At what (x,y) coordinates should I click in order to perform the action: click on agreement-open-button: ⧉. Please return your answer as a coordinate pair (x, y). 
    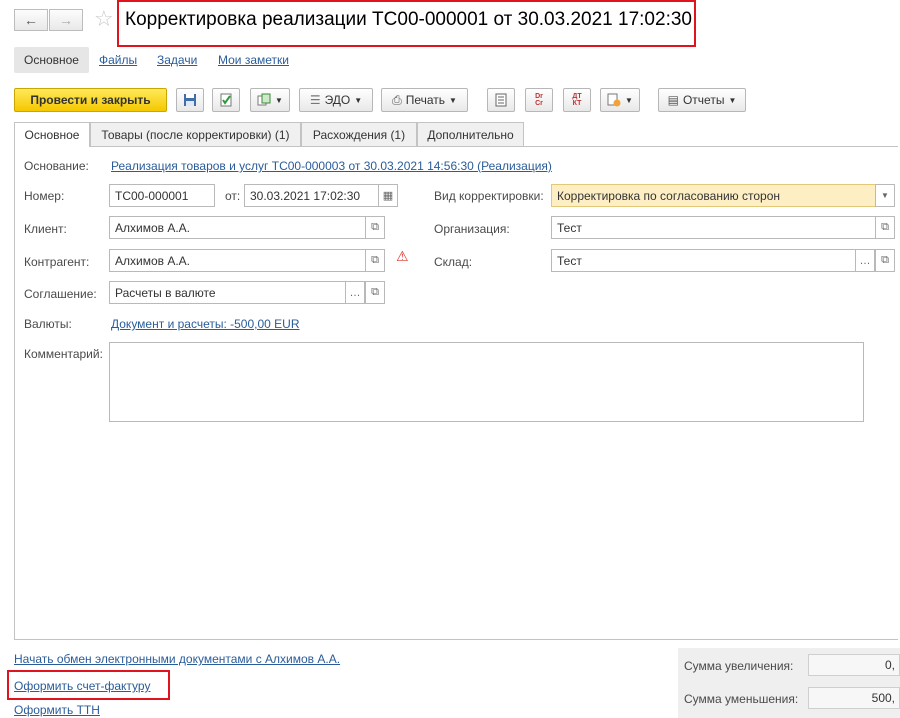
    Looking at the image, I should click on (375, 292).